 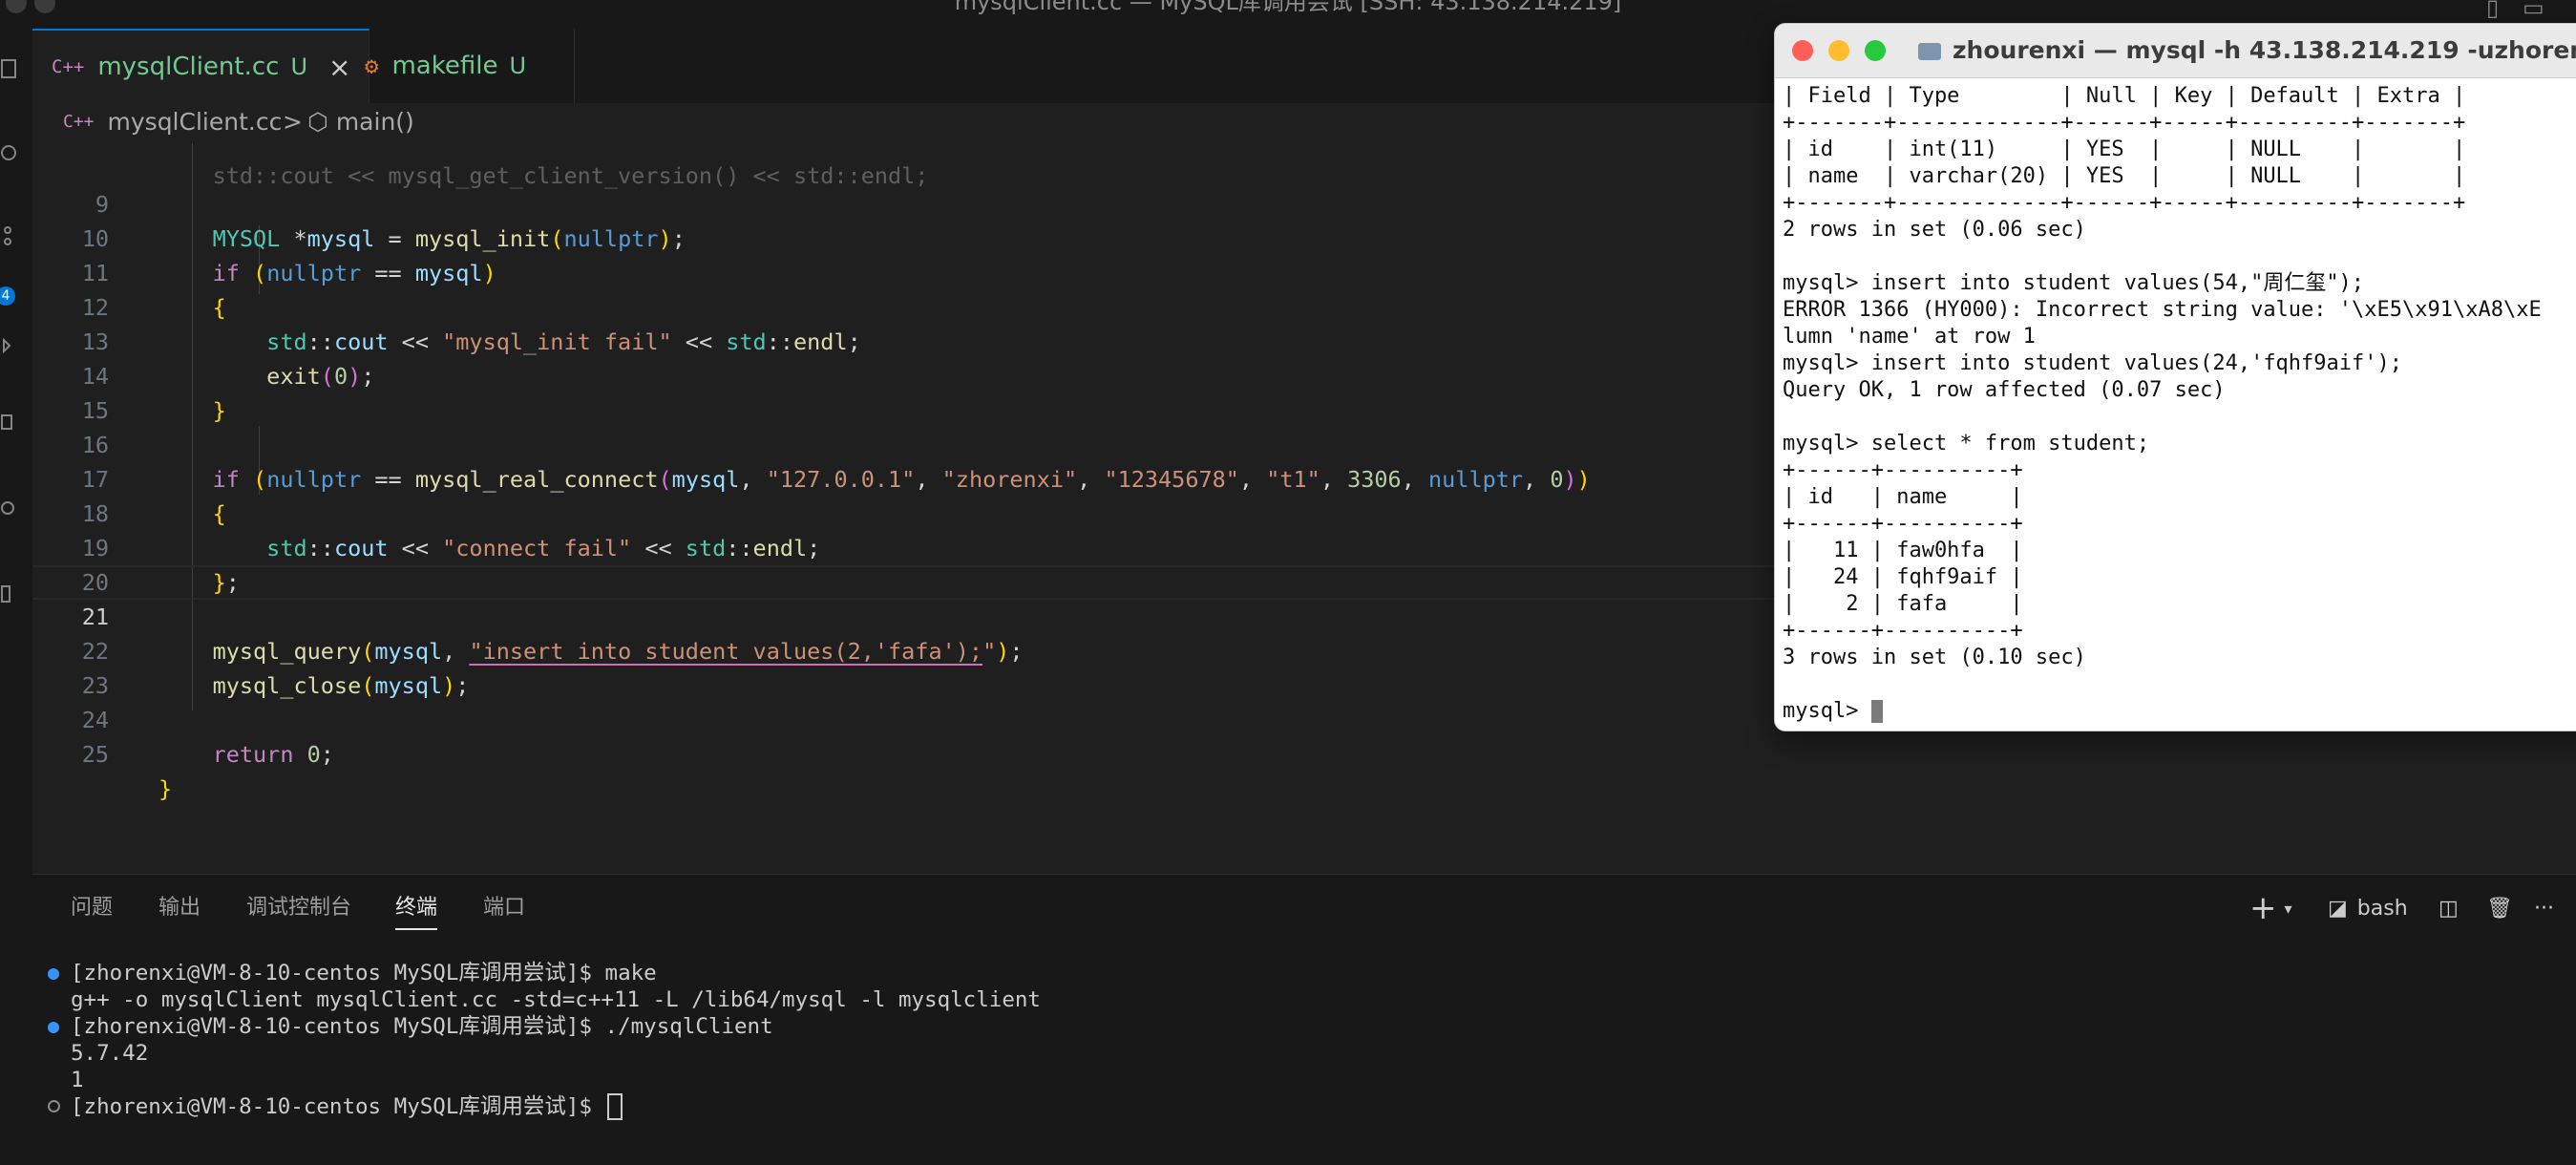 I want to click on shell-name: bash, so click(x=2382, y=908).